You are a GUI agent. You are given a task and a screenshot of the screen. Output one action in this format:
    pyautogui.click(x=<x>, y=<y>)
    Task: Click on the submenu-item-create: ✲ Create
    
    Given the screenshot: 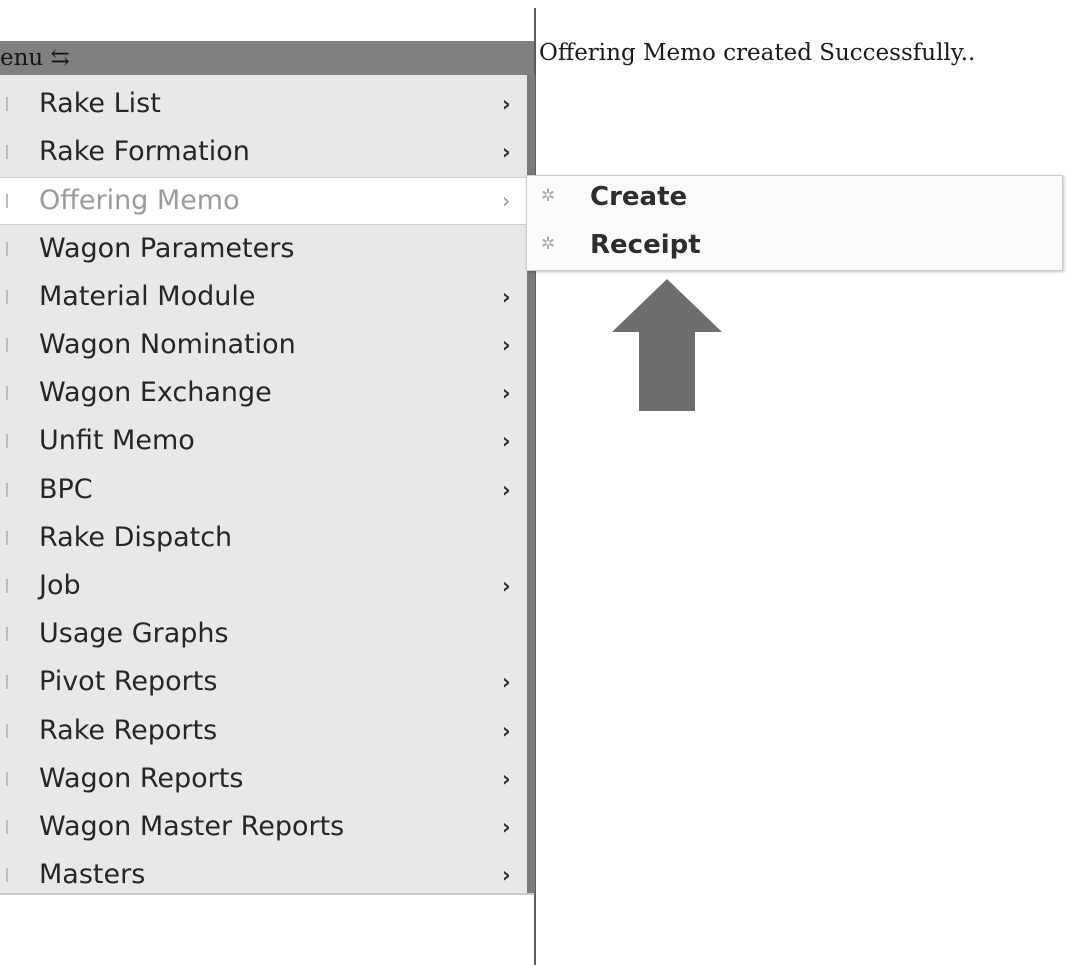 What is the action you would take?
    pyautogui.click(x=794, y=199)
    